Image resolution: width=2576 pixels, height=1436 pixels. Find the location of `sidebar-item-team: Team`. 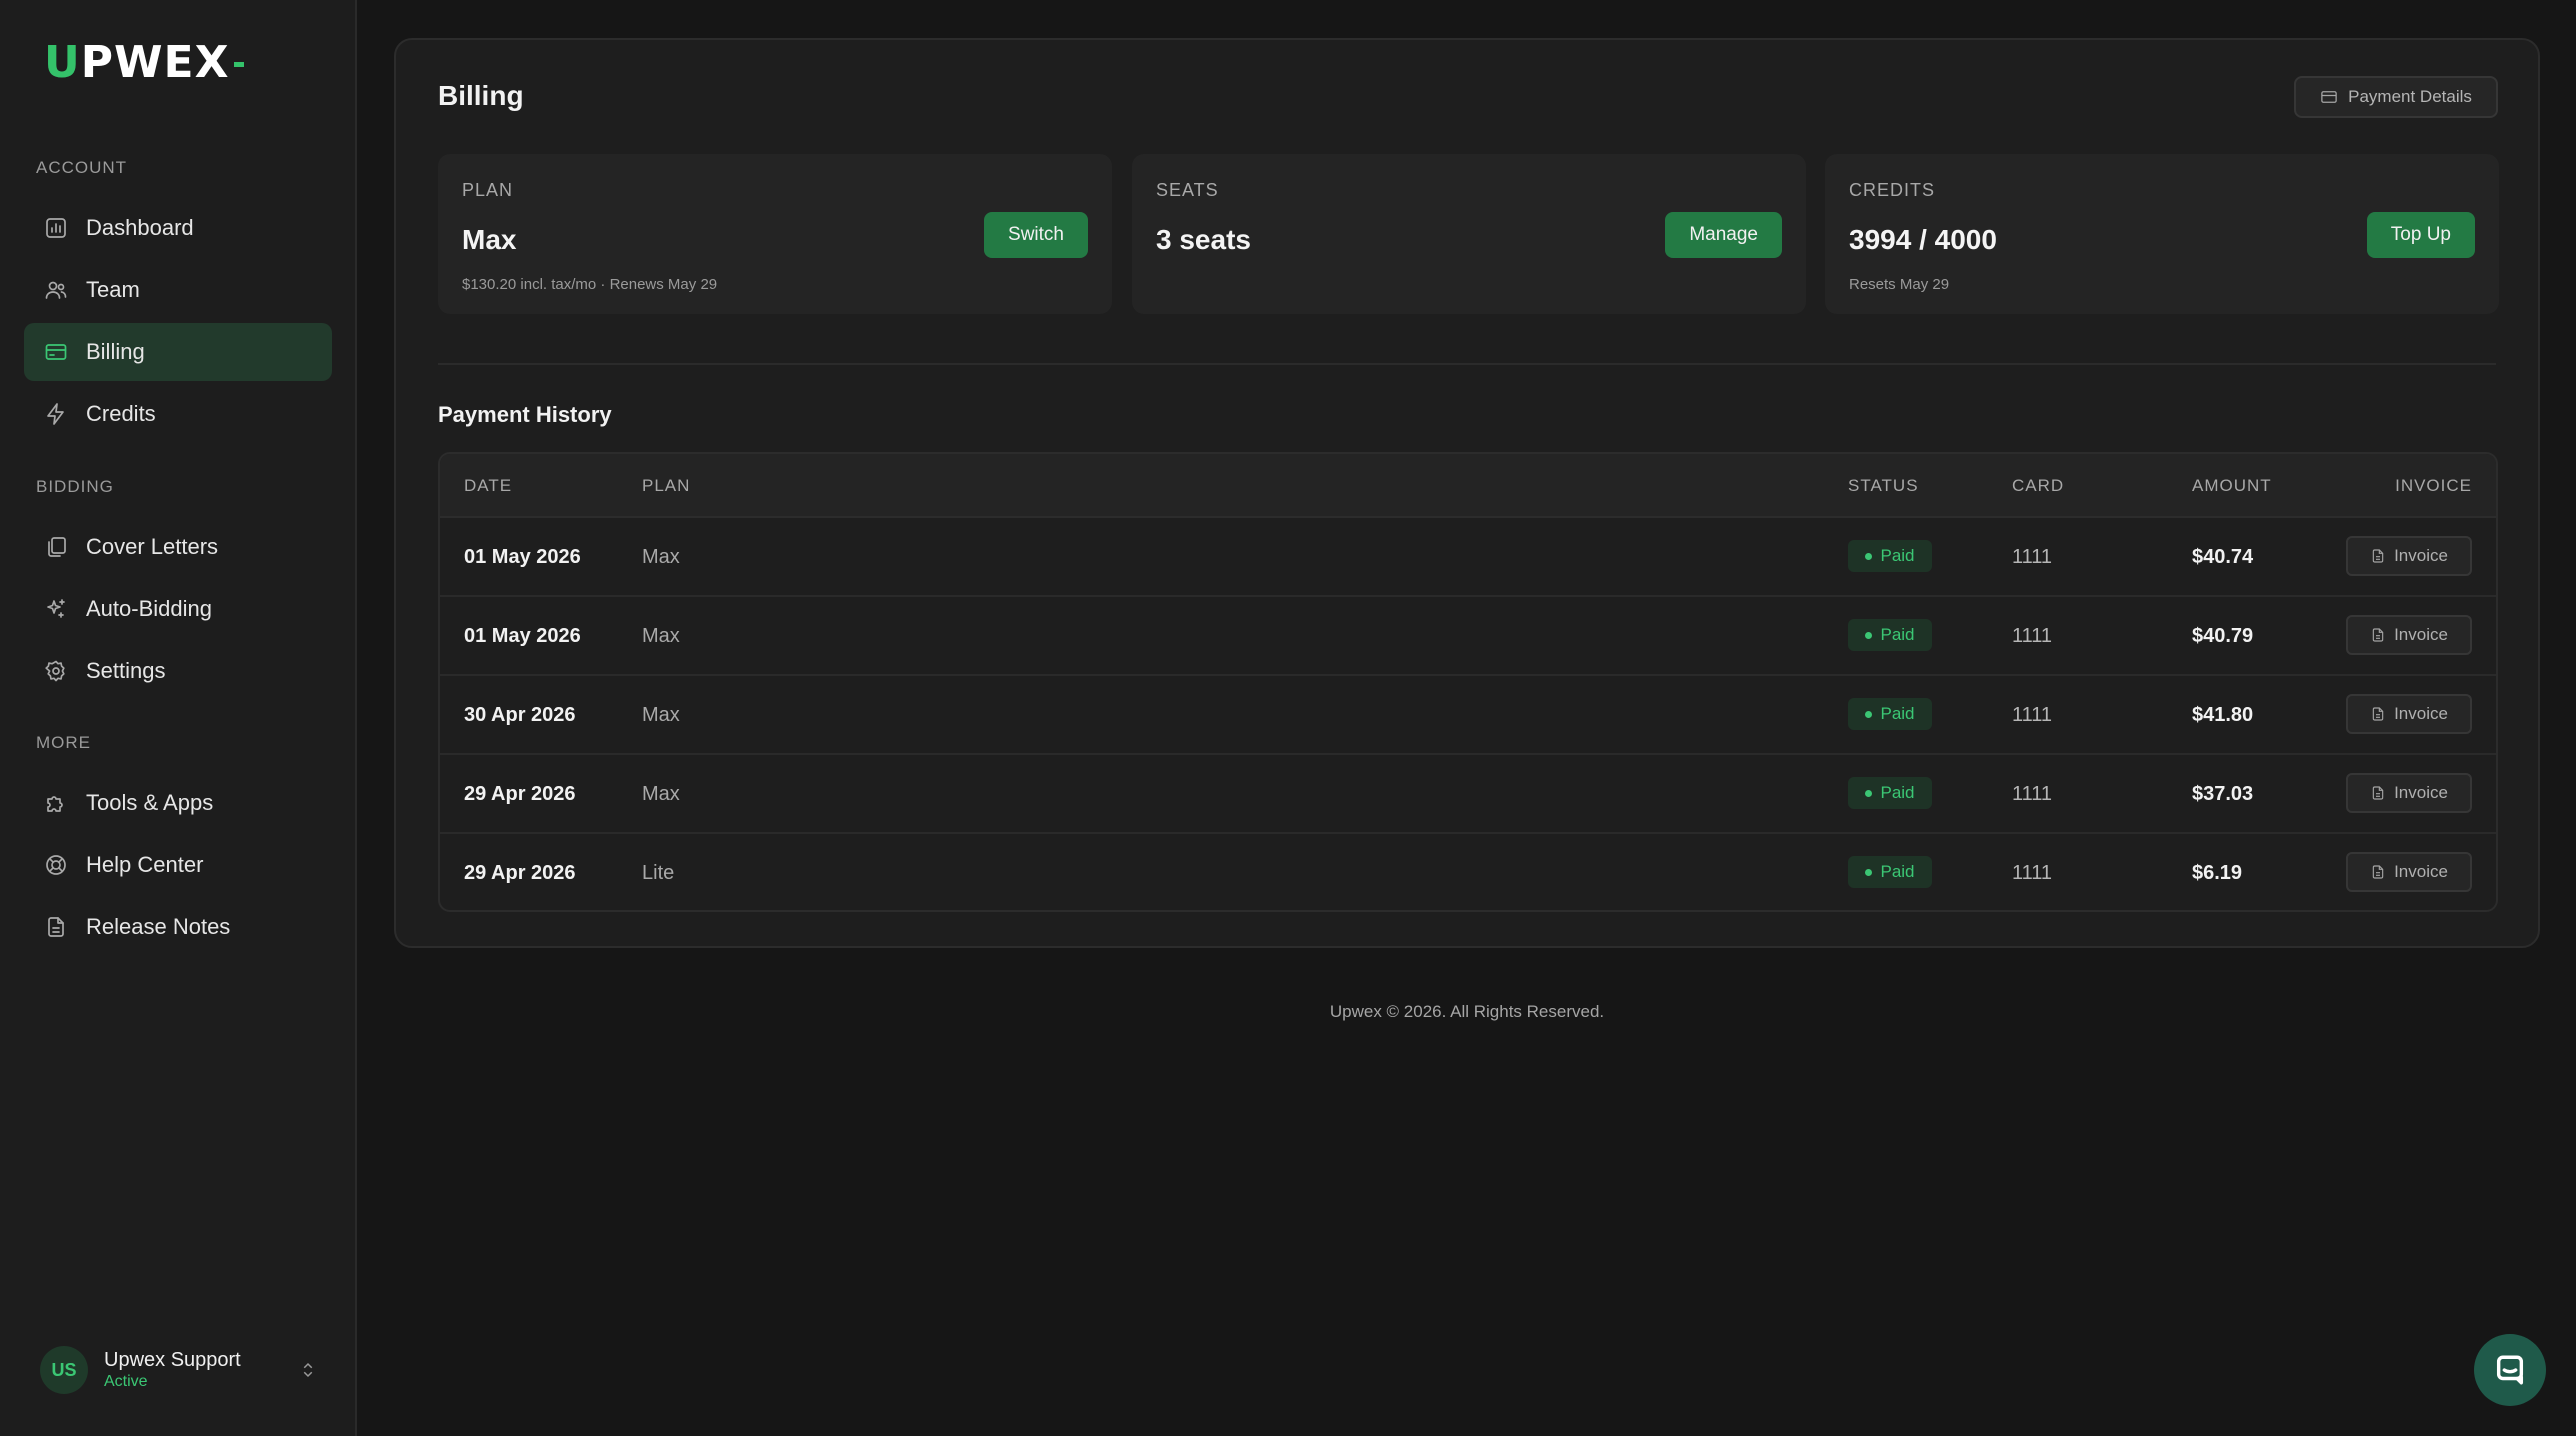

sidebar-item-team: Team is located at coordinates (178, 290).